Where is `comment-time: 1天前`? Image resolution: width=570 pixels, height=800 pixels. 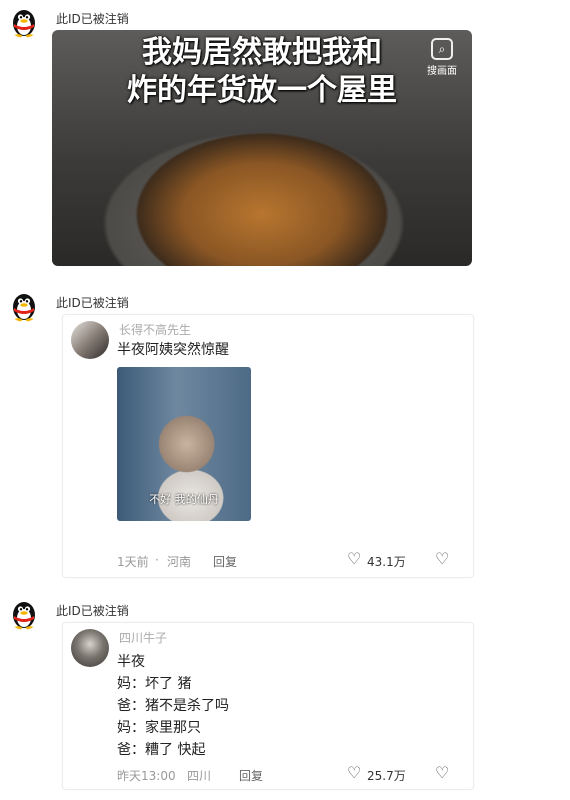 comment-time: 1天前 is located at coordinates (133, 562).